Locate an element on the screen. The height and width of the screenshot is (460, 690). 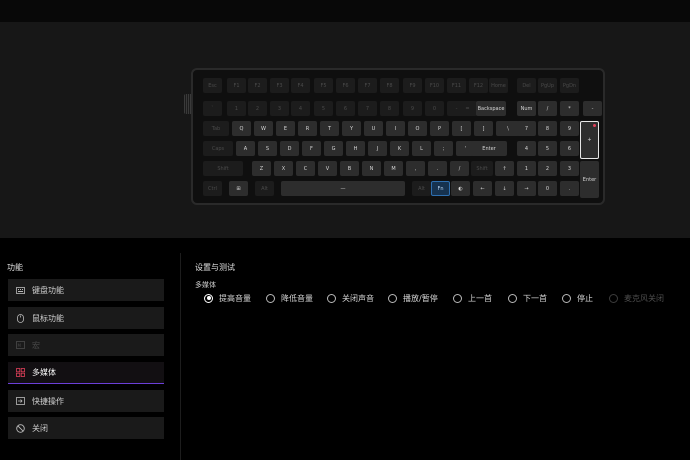
key-menu: ◐ is located at coordinates (460, 188).